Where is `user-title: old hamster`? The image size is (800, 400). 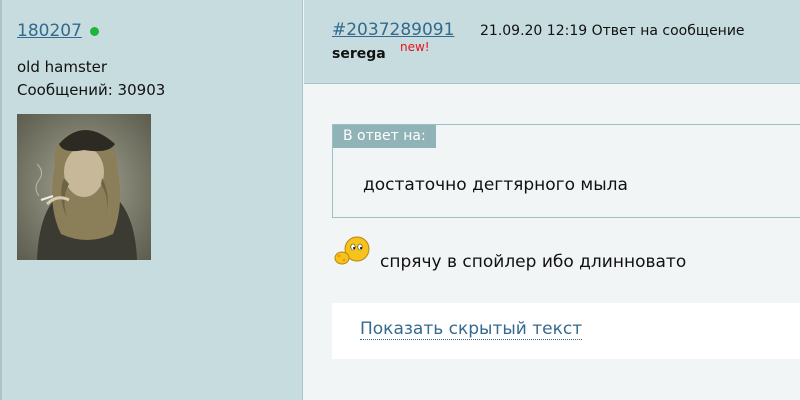 user-title: old hamster is located at coordinates (62, 67).